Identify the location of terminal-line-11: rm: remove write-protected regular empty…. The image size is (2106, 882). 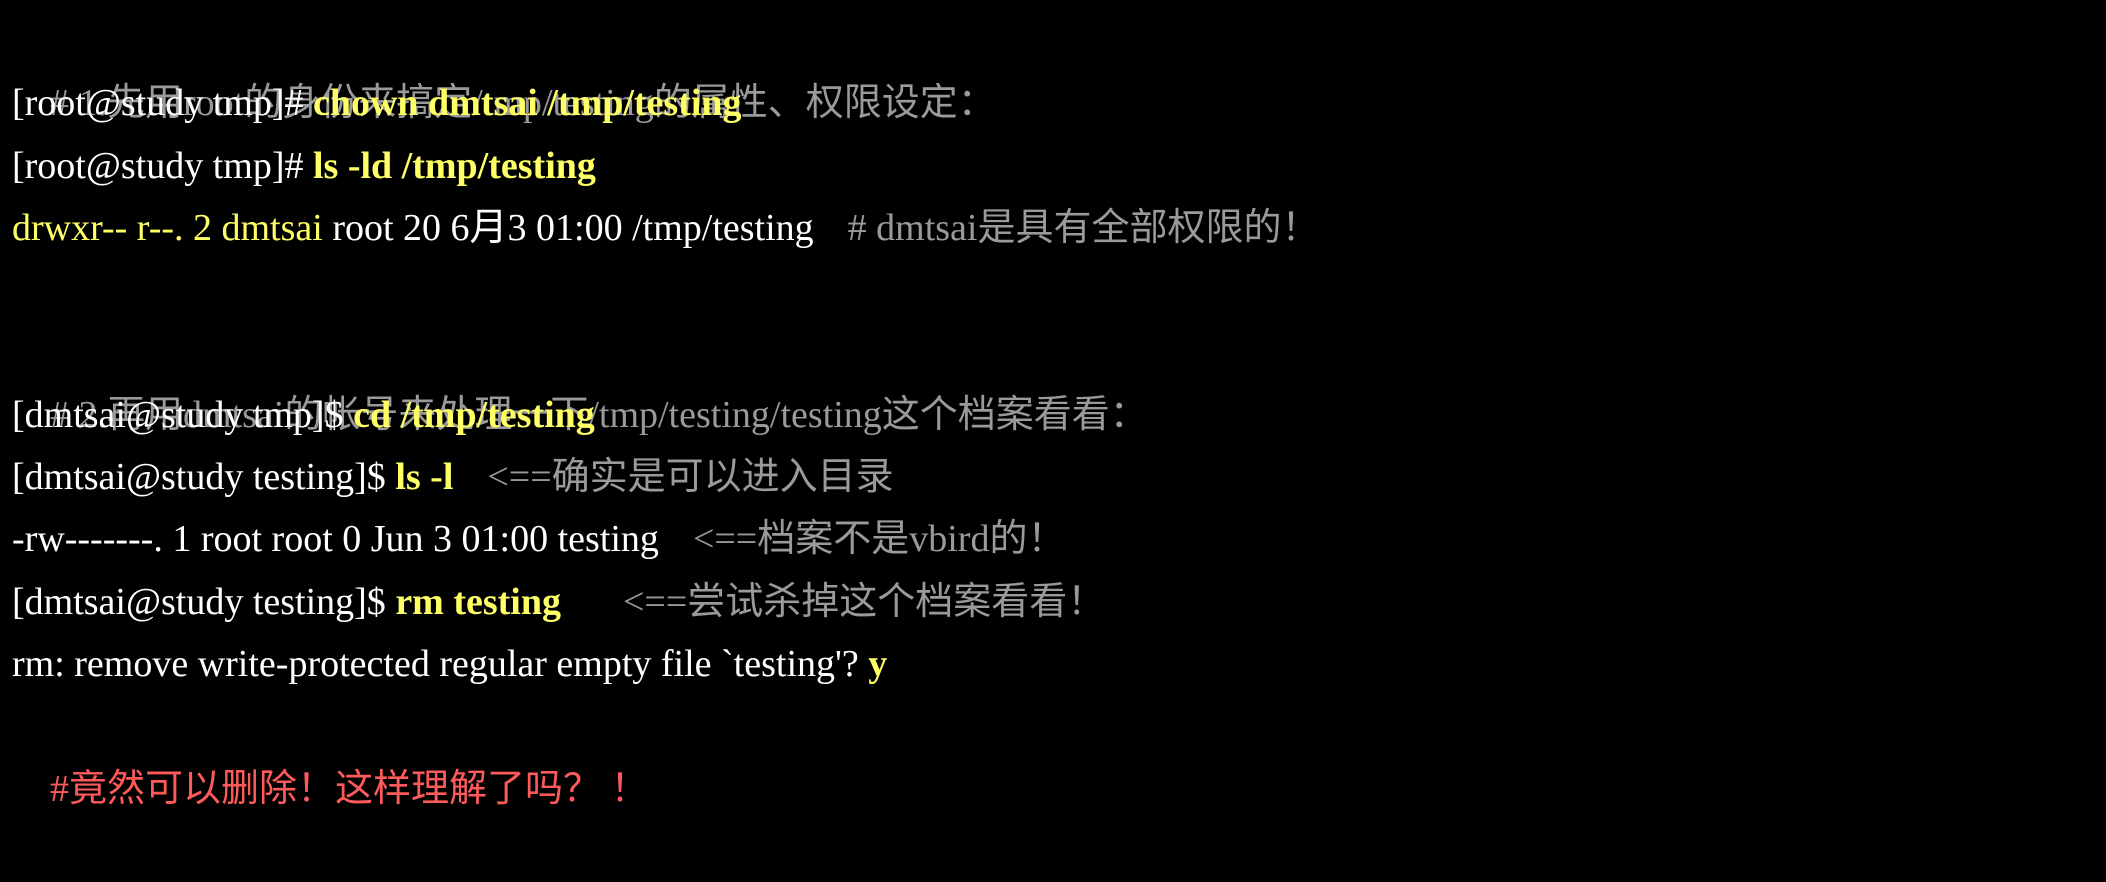
(1059, 664).